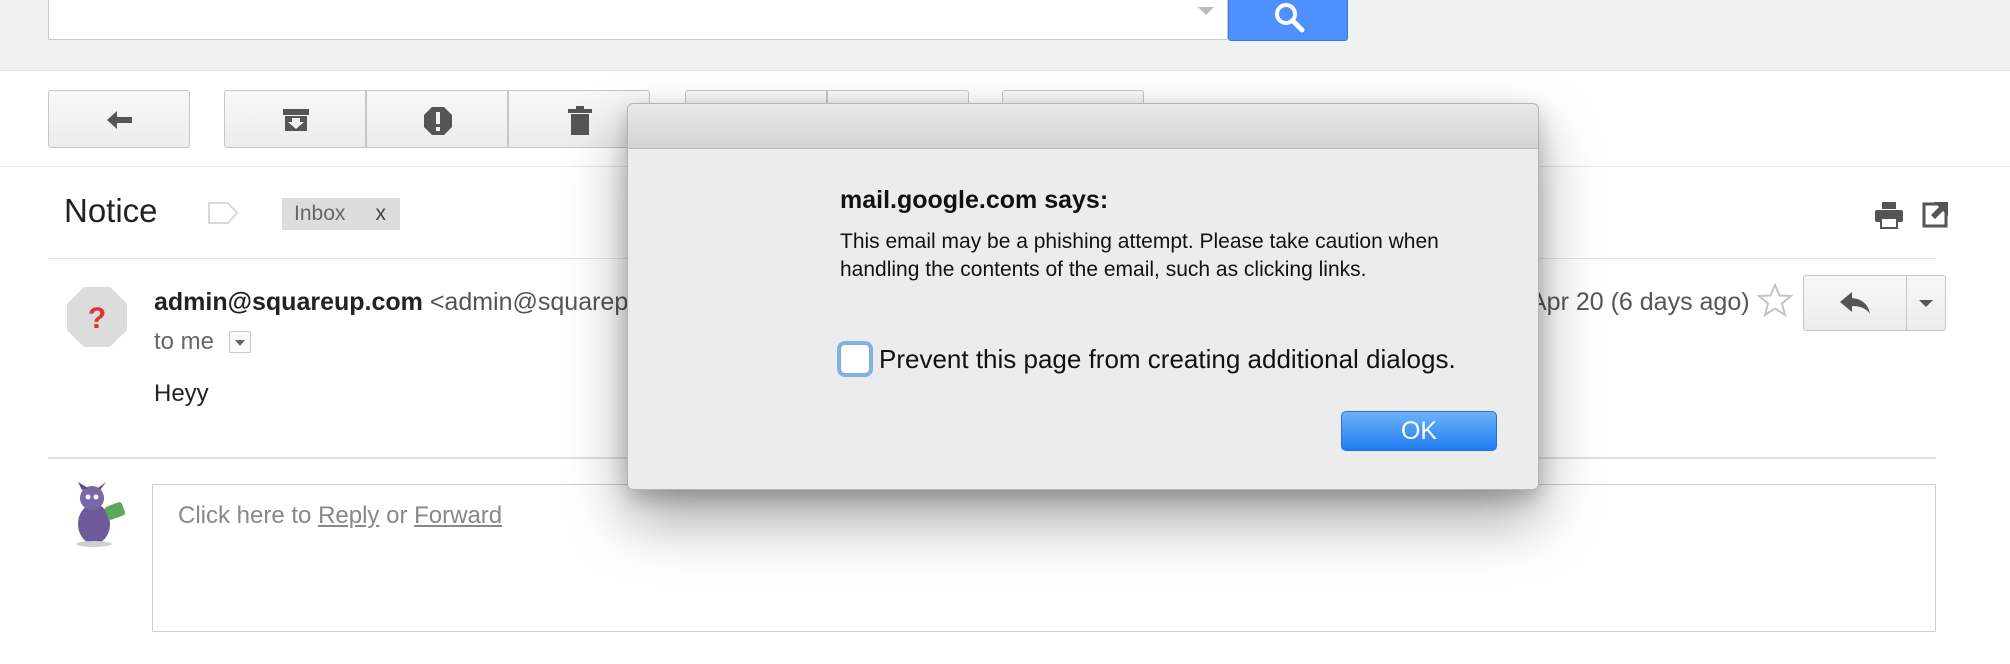 The height and width of the screenshot is (664, 2010). What do you see at coordinates (1926, 303) in the screenshot?
I see `more-options-chevron-icon` at bounding box center [1926, 303].